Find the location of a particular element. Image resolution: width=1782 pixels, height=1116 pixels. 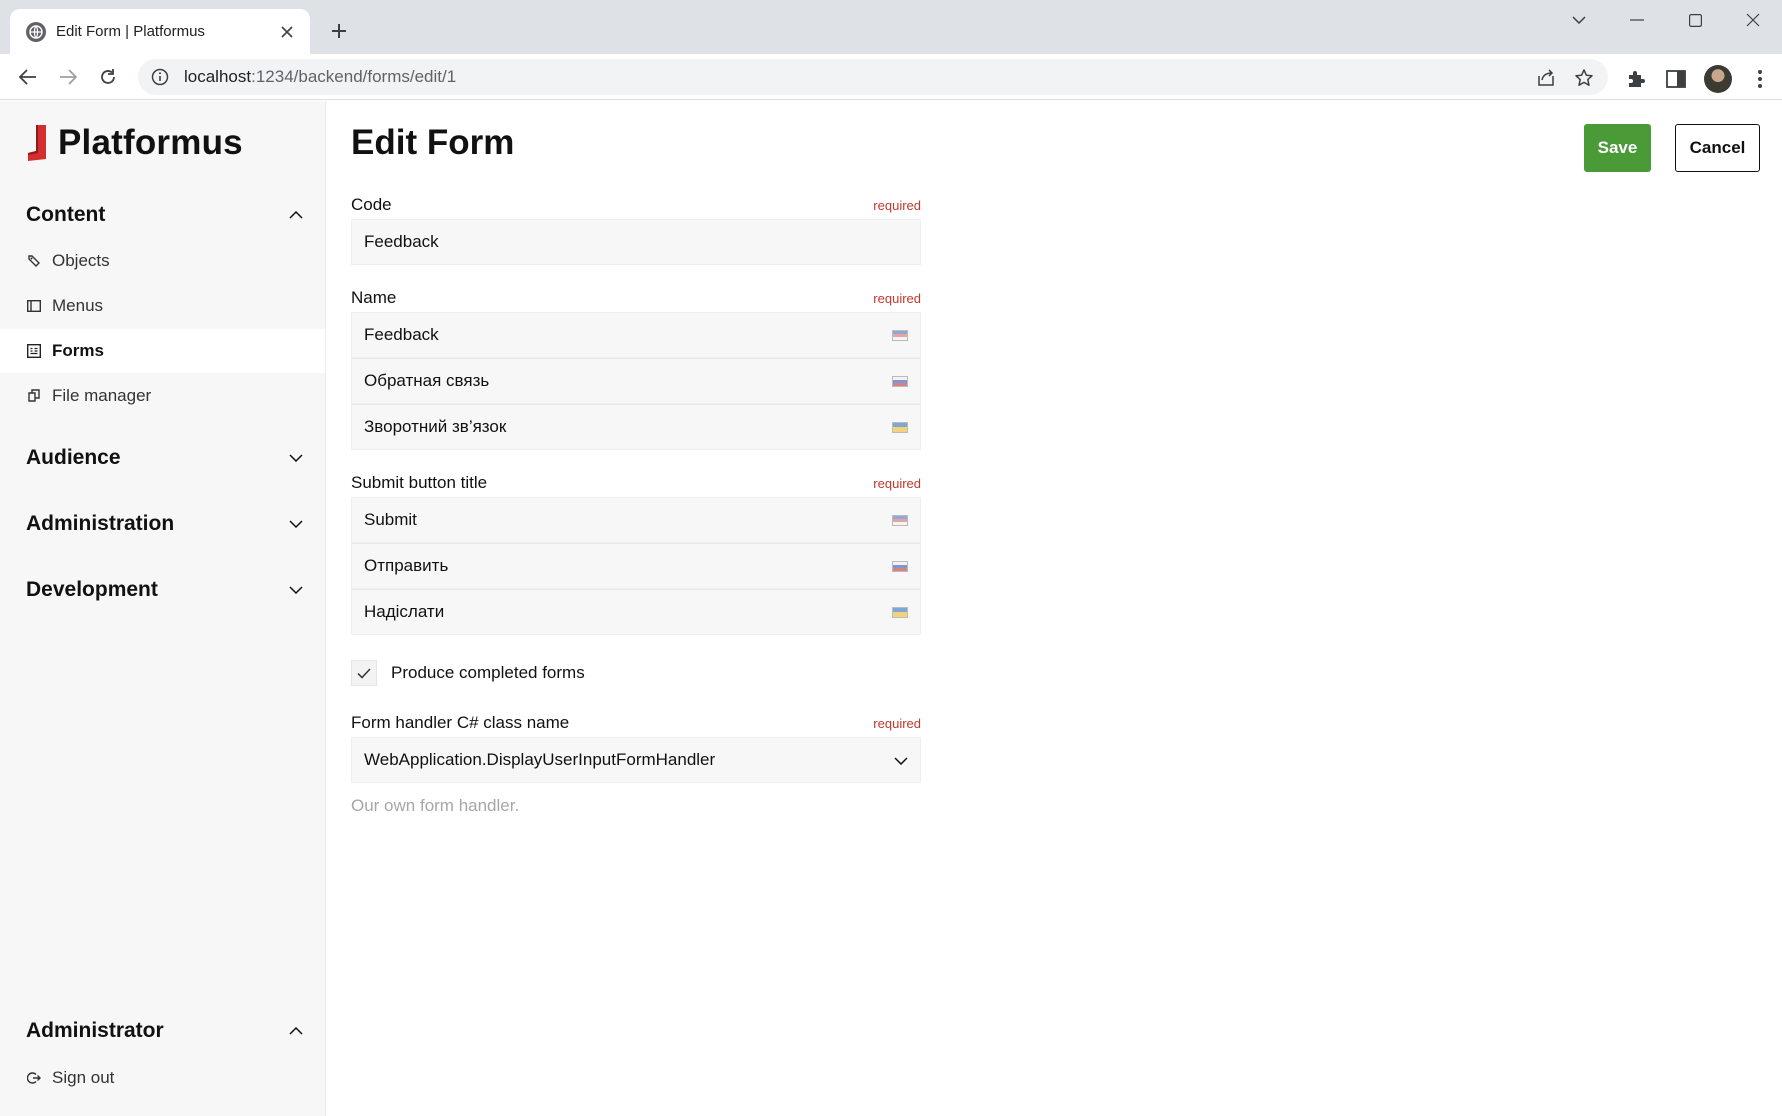

window-controls is located at coordinates (1666, 20).